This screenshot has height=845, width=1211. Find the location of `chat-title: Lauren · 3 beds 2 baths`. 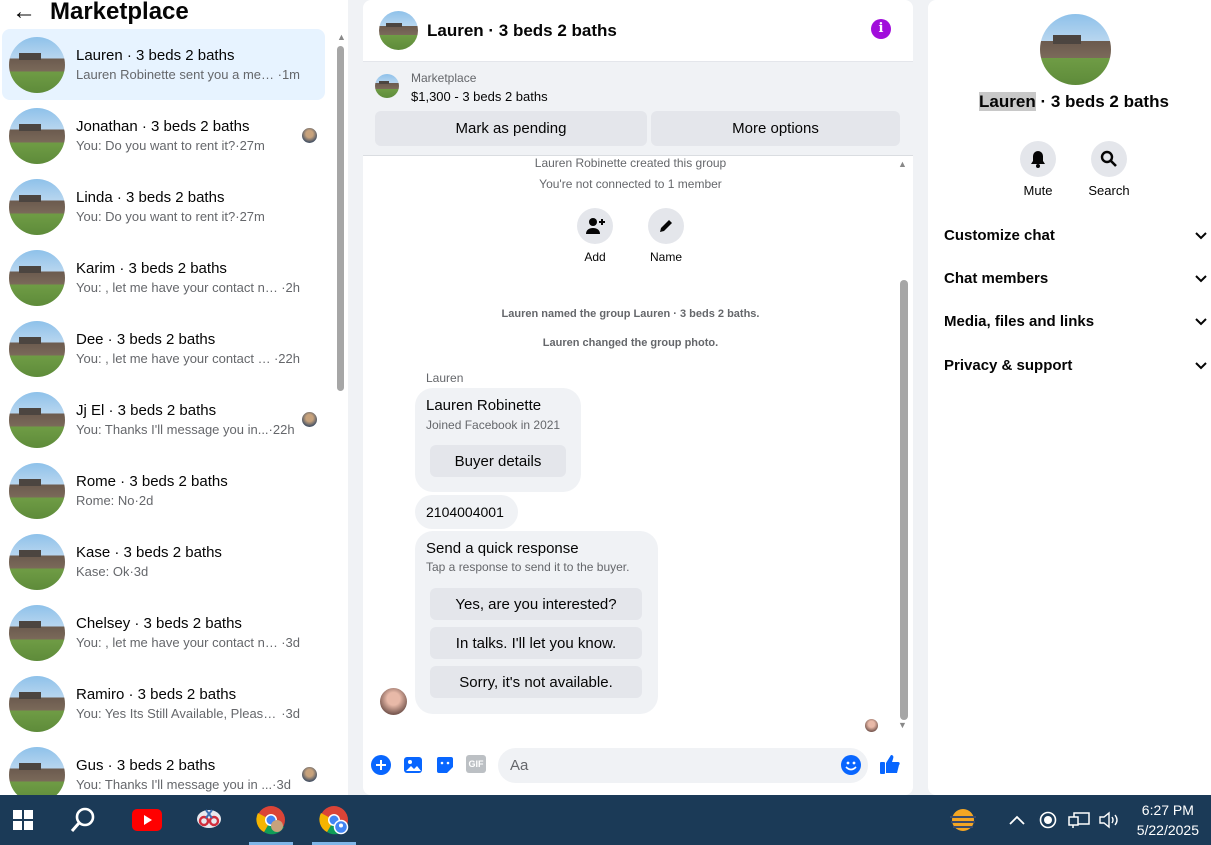

chat-title: Lauren · 3 beds 2 baths is located at coordinates (522, 31).